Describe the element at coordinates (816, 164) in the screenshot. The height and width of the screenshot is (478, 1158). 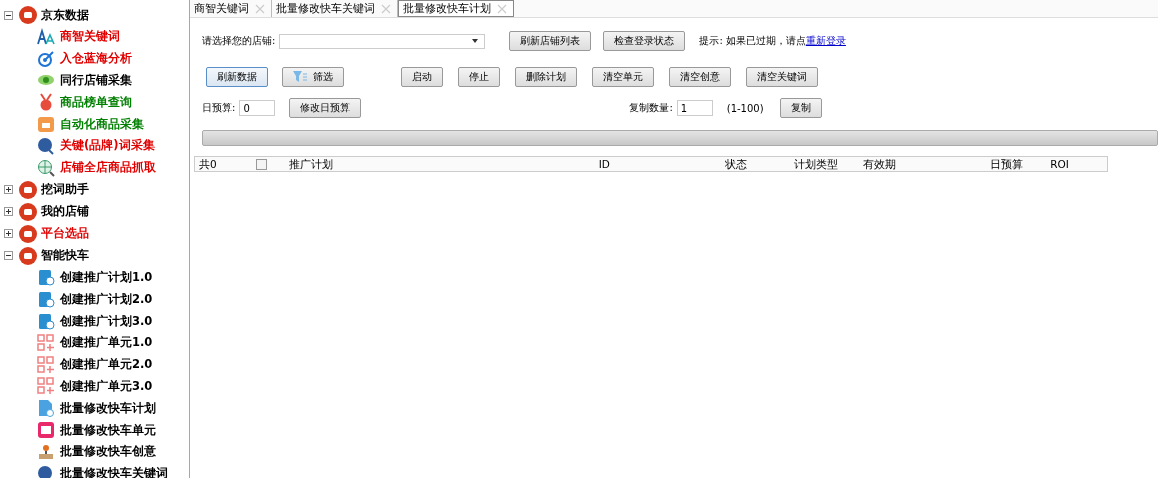
I see `table-header-cell-text: 计划类型` at that location.